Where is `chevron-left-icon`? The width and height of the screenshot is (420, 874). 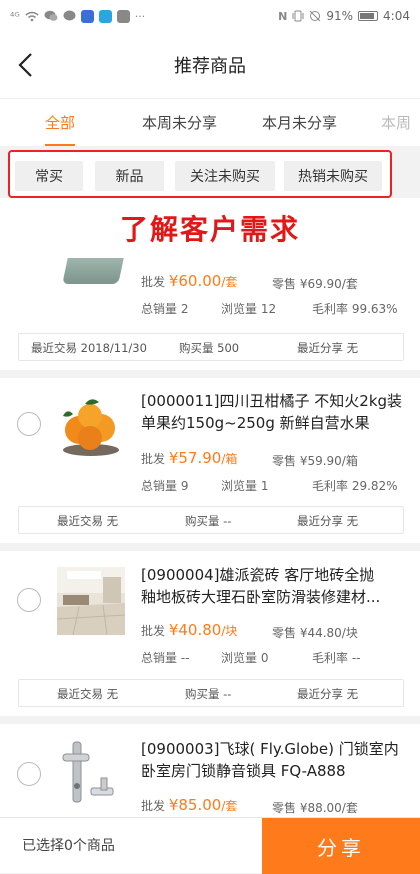 chevron-left-icon is located at coordinates (25, 65).